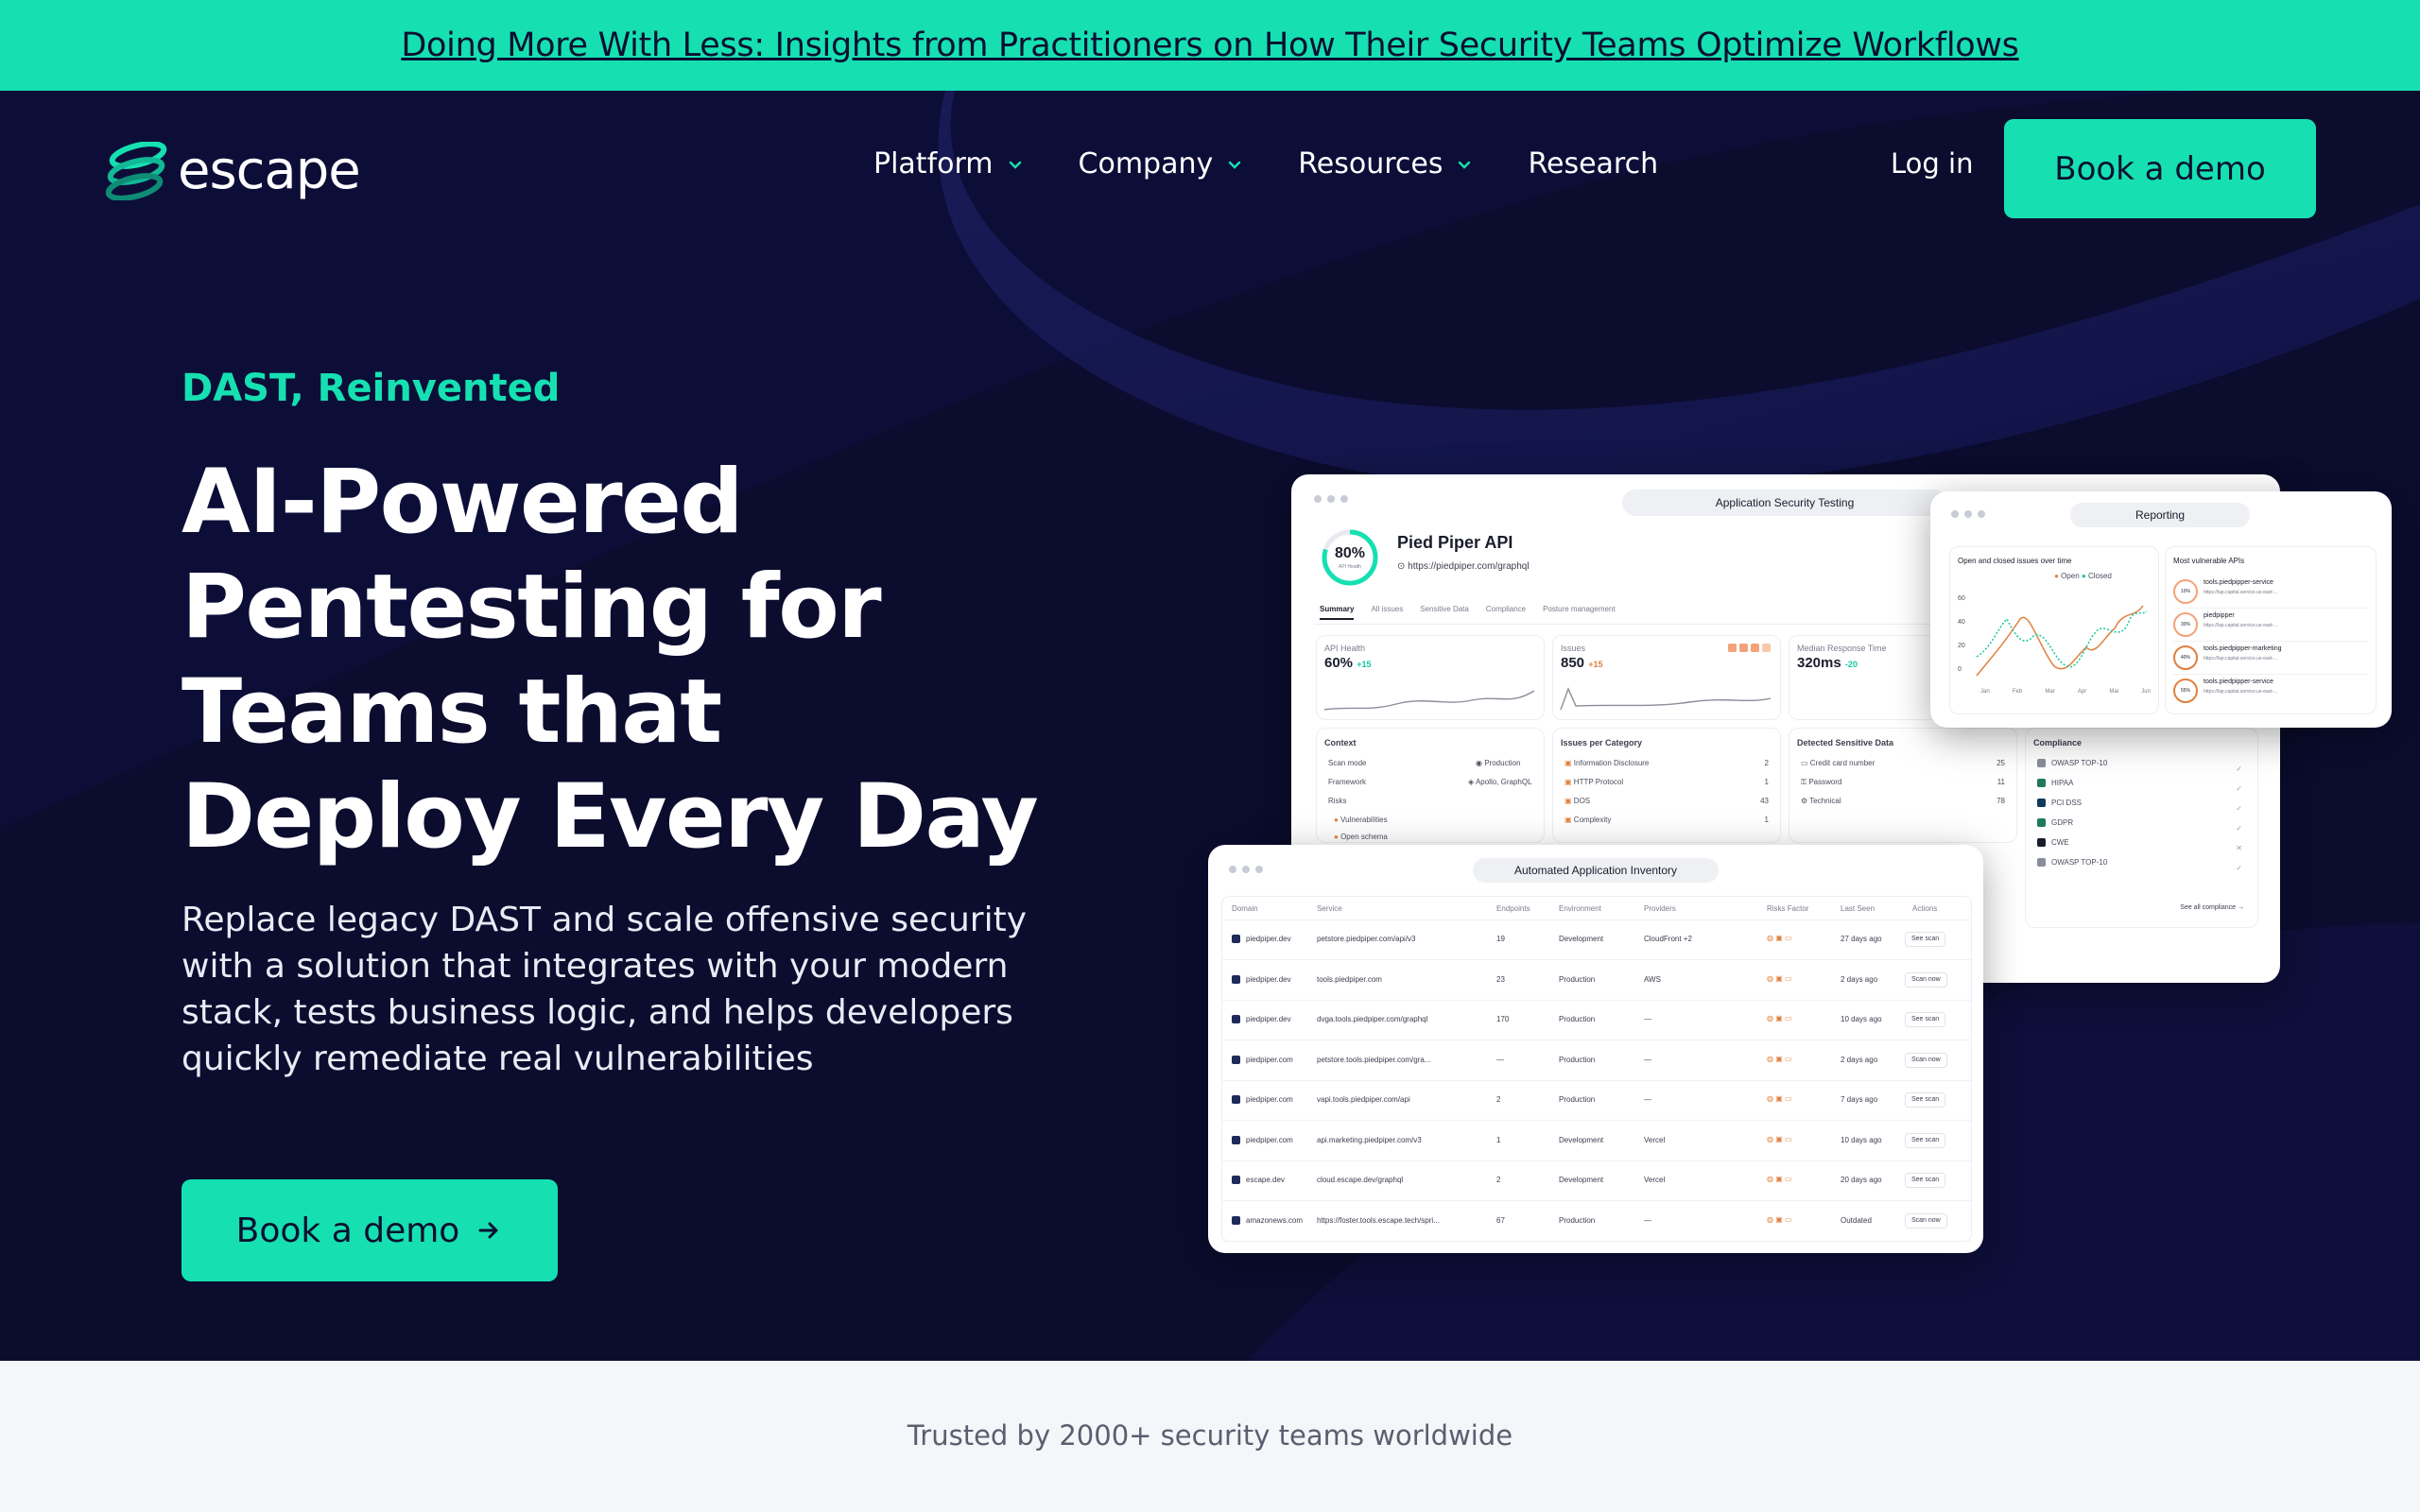 The height and width of the screenshot is (1512, 2420). Describe the element at coordinates (2160, 168) in the screenshot. I see `book-demo-nav-button: Book a demo` at that location.